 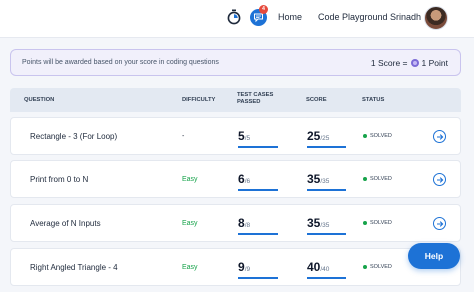 I want to click on test-cases-total: /6, so click(x=247, y=181).